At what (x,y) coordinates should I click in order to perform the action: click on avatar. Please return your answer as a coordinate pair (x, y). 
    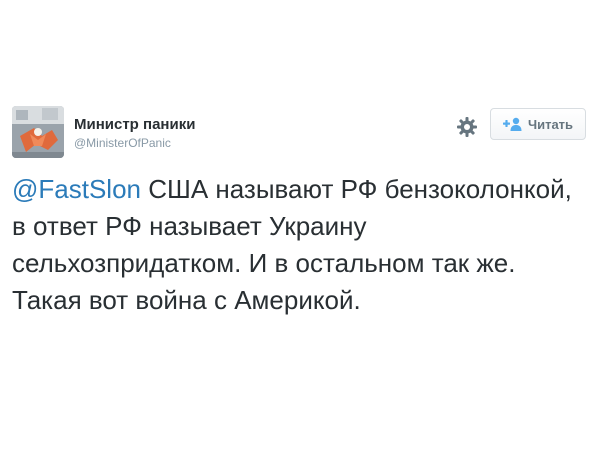
    Looking at the image, I should click on (38, 132).